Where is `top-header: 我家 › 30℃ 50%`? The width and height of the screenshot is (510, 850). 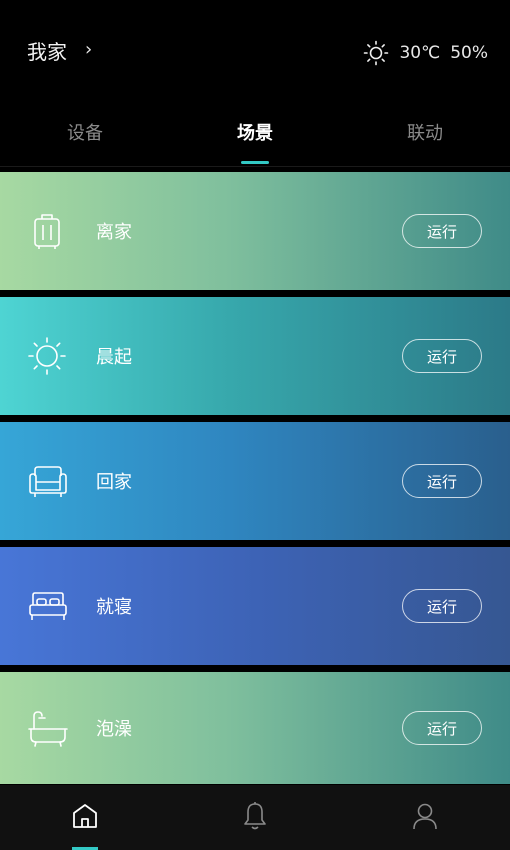
top-header: 我家 › 30℃ 50% is located at coordinates (255, 55).